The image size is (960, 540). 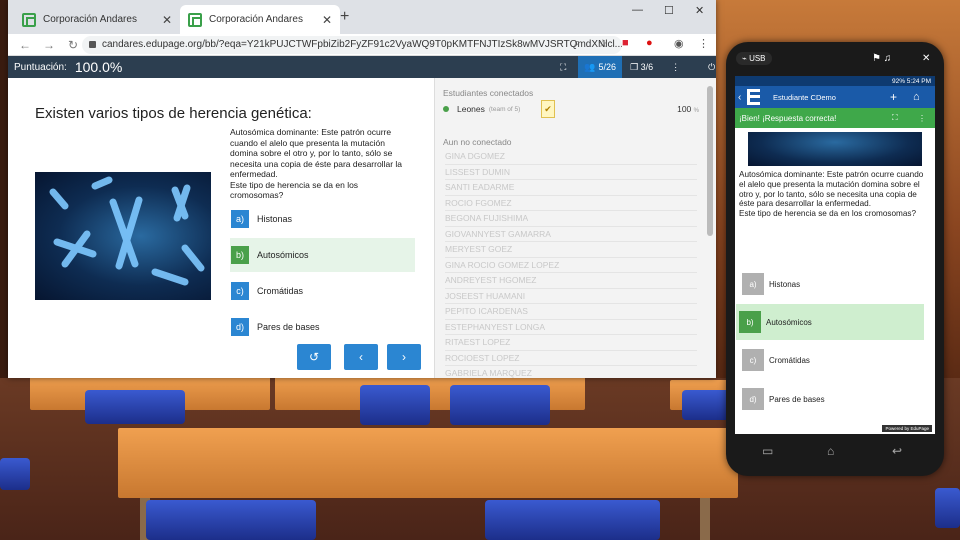 I want to click on header-tools: ⛶ 👥 5/26 ❐ 3/6 ⋮ ⏻, so click(x=637, y=67).